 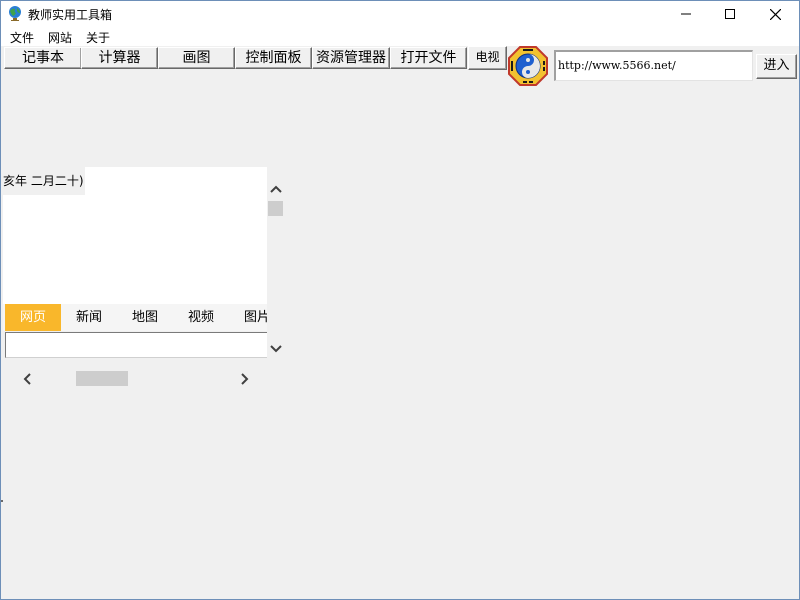 I want to click on close-button, so click(x=775, y=14).